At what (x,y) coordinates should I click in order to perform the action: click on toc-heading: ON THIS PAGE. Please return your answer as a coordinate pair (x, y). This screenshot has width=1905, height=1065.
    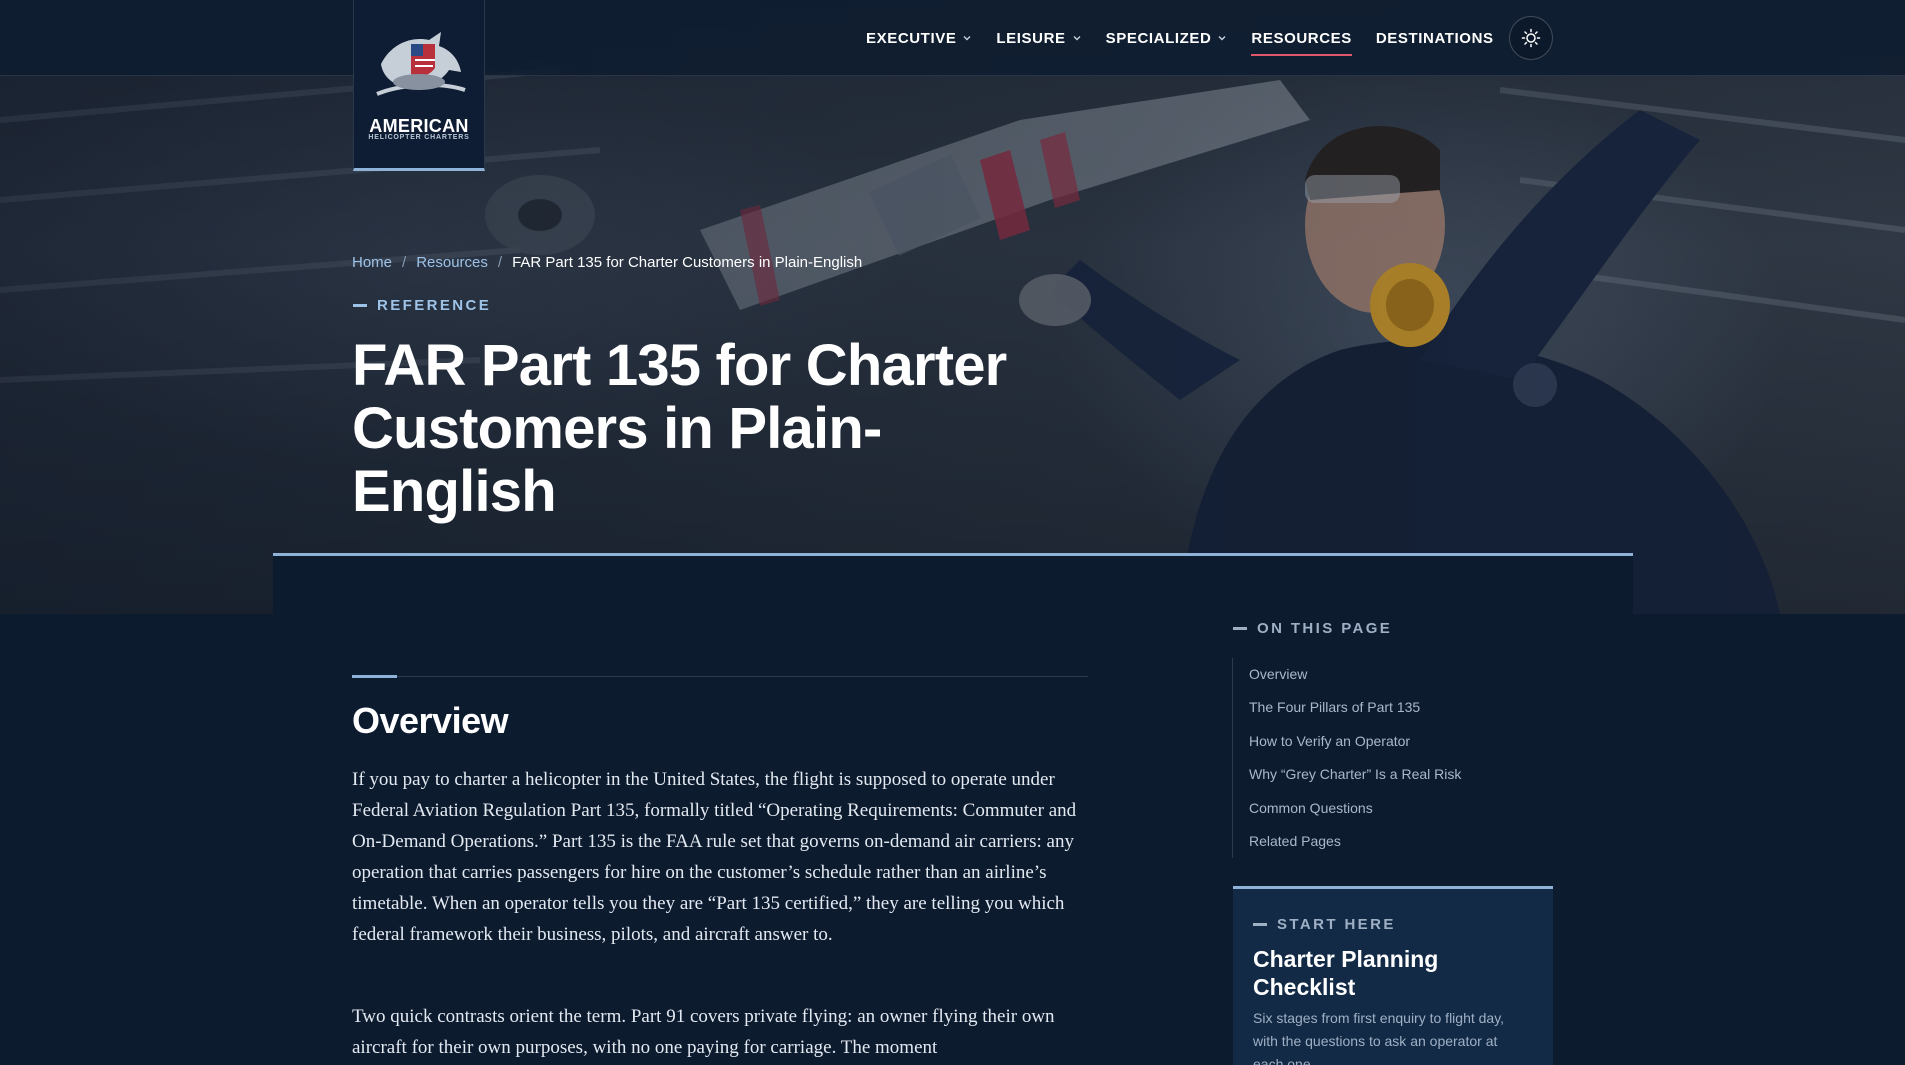
    Looking at the image, I should click on (1312, 628).